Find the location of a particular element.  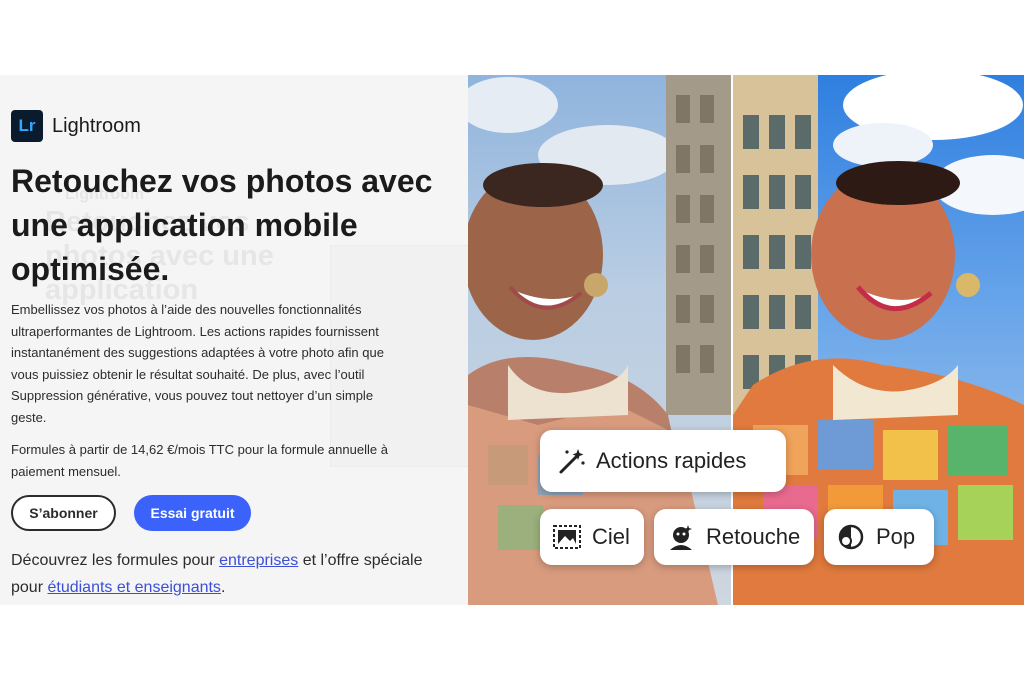

retouch-face-icon is located at coordinates (681, 537).